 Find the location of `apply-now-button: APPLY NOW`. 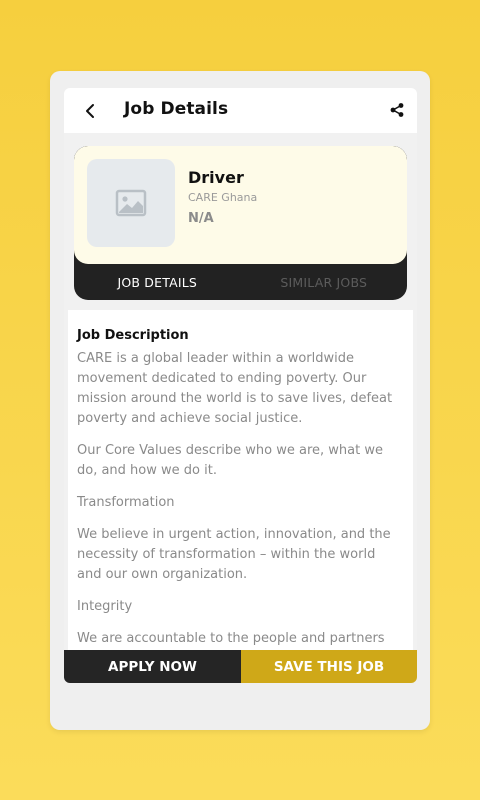

apply-now-button: APPLY NOW is located at coordinates (152, 666).